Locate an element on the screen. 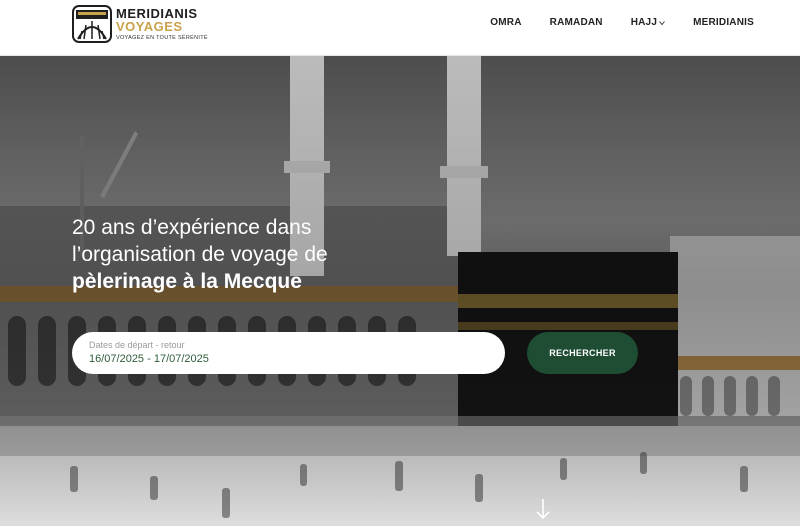 The width and height of the screenshot is (800, 526). logo-subname: VOYAGES is located at coordinates (149, 26).